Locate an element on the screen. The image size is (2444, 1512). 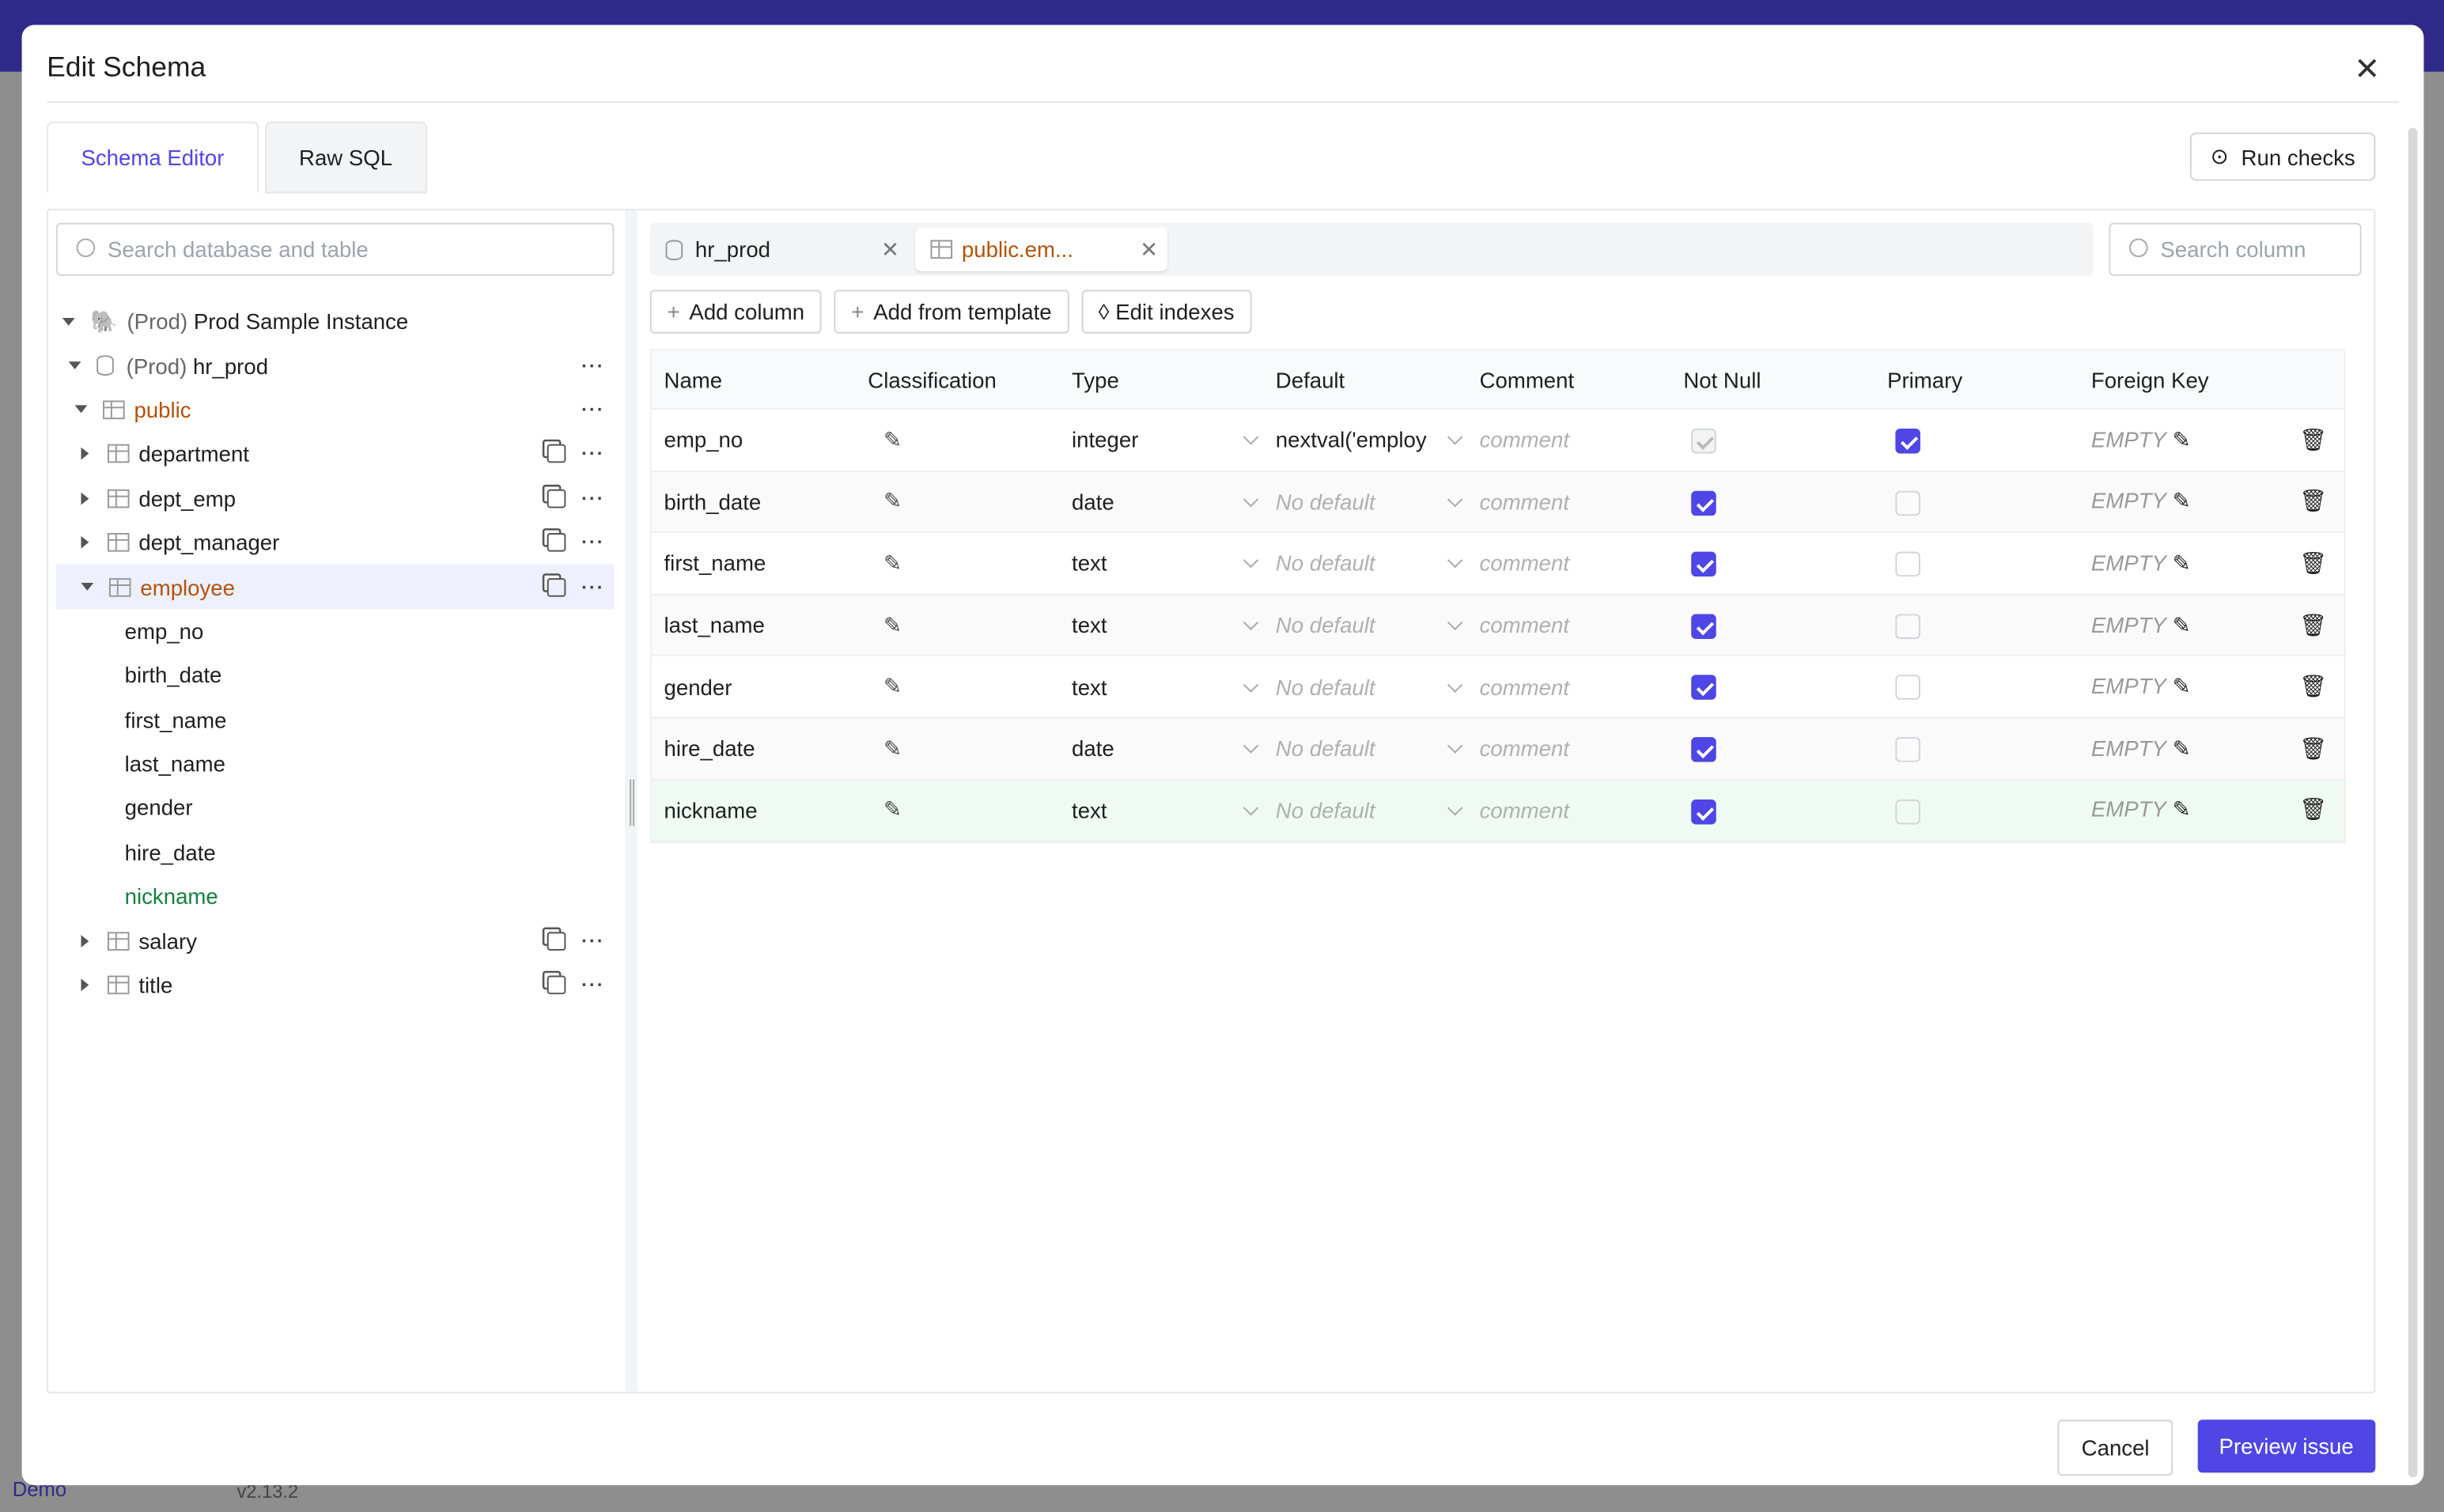
tree-table: salary ··· is located at coordinates (335, 941).